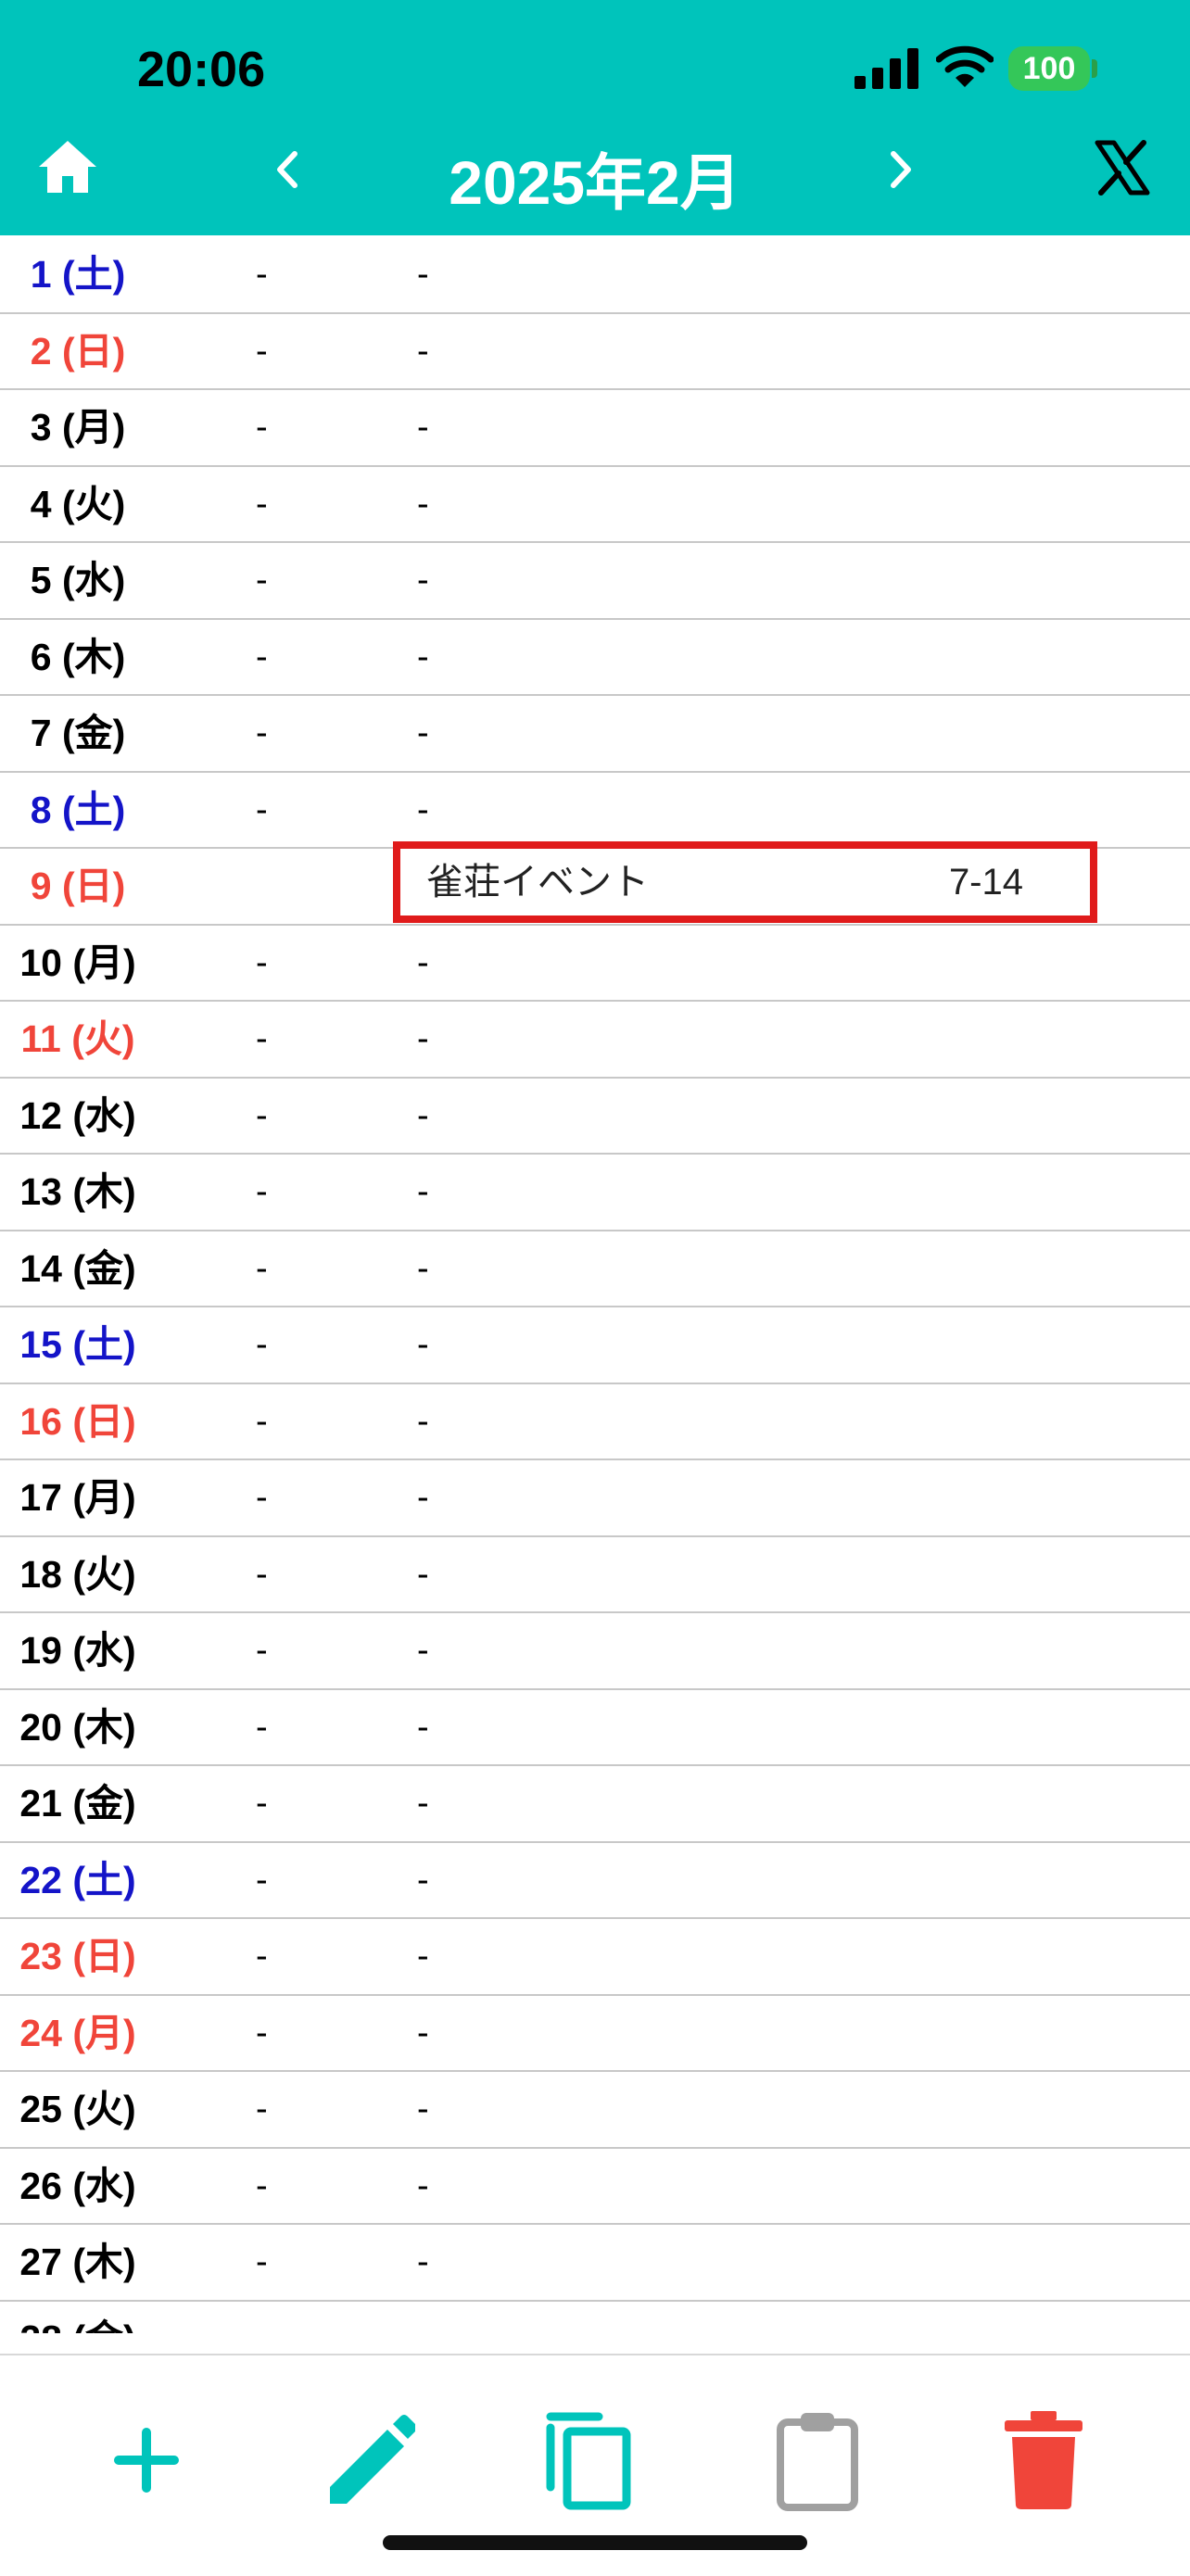 The height and width of the screenshot is (2576, 1190). What do you see at coordinates (745, 882) in the screenshot?
I see `event-entry: 雀荘イベント 7-14` at bounding box center [745, 882].